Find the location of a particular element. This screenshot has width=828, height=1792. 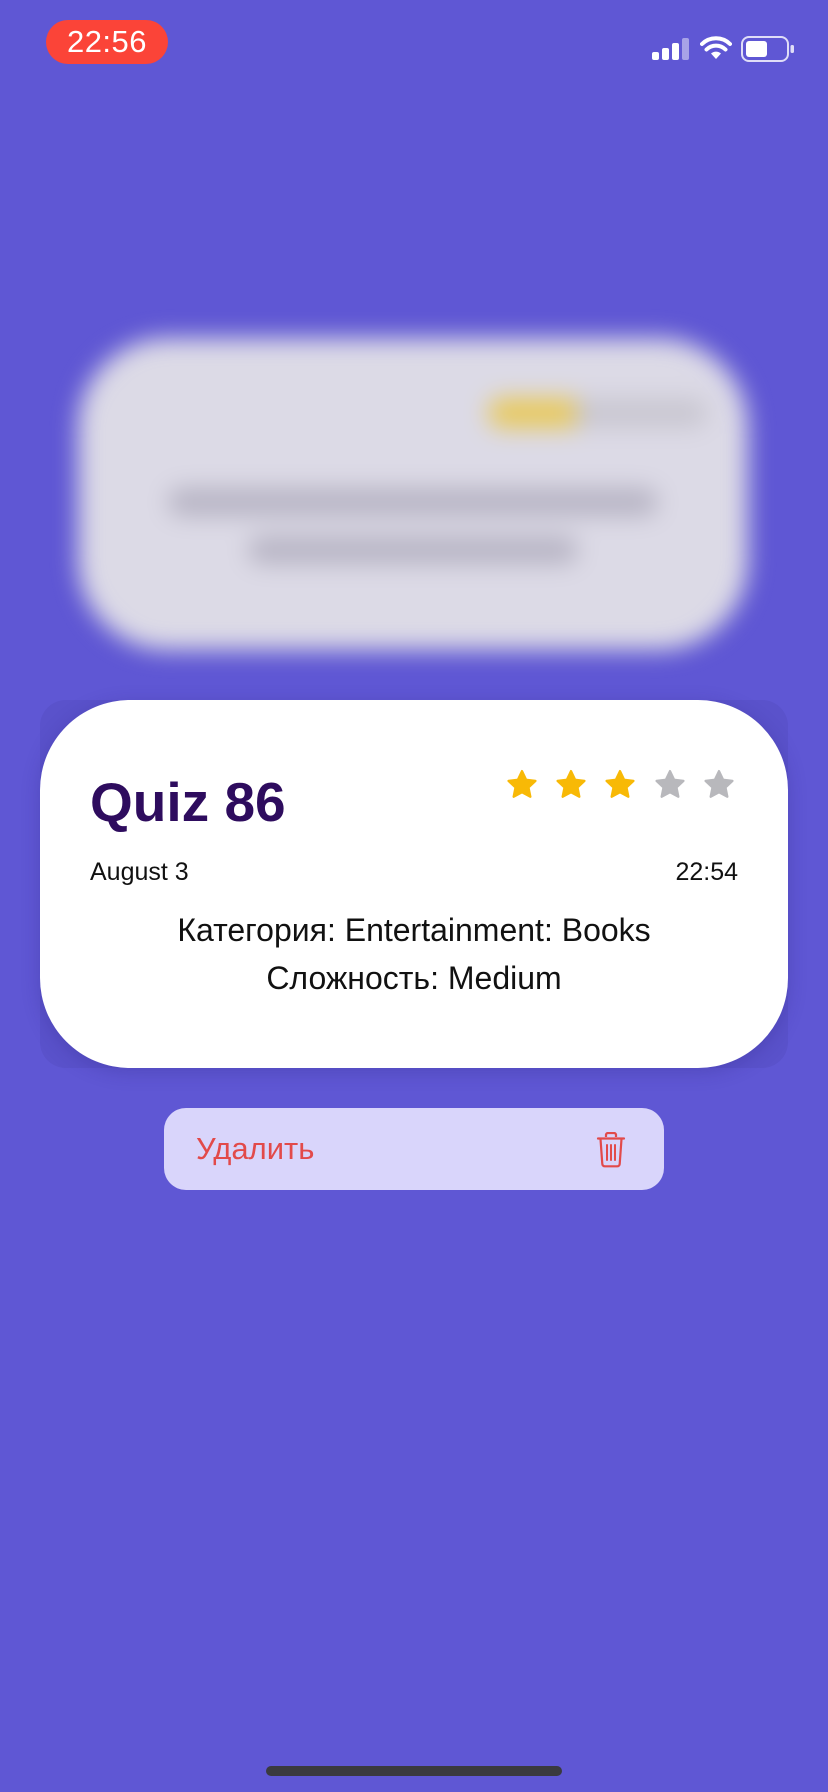

status-time: 22:56 is located at coordinates (107, 42).